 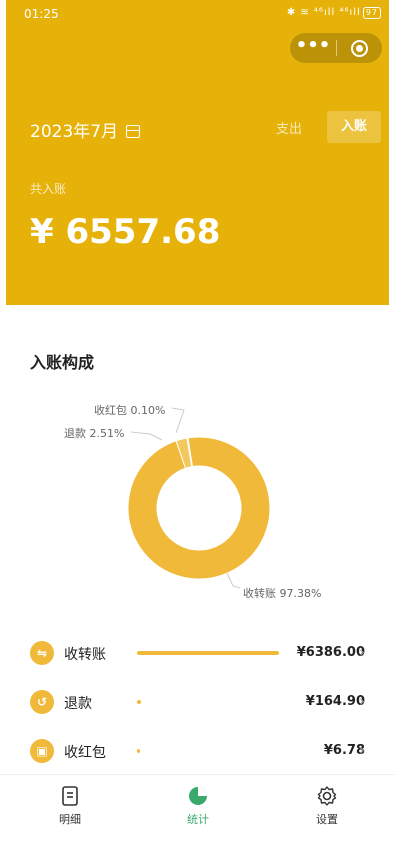 I want to click on tab-settings: 设置, so click(x=327, y=806).